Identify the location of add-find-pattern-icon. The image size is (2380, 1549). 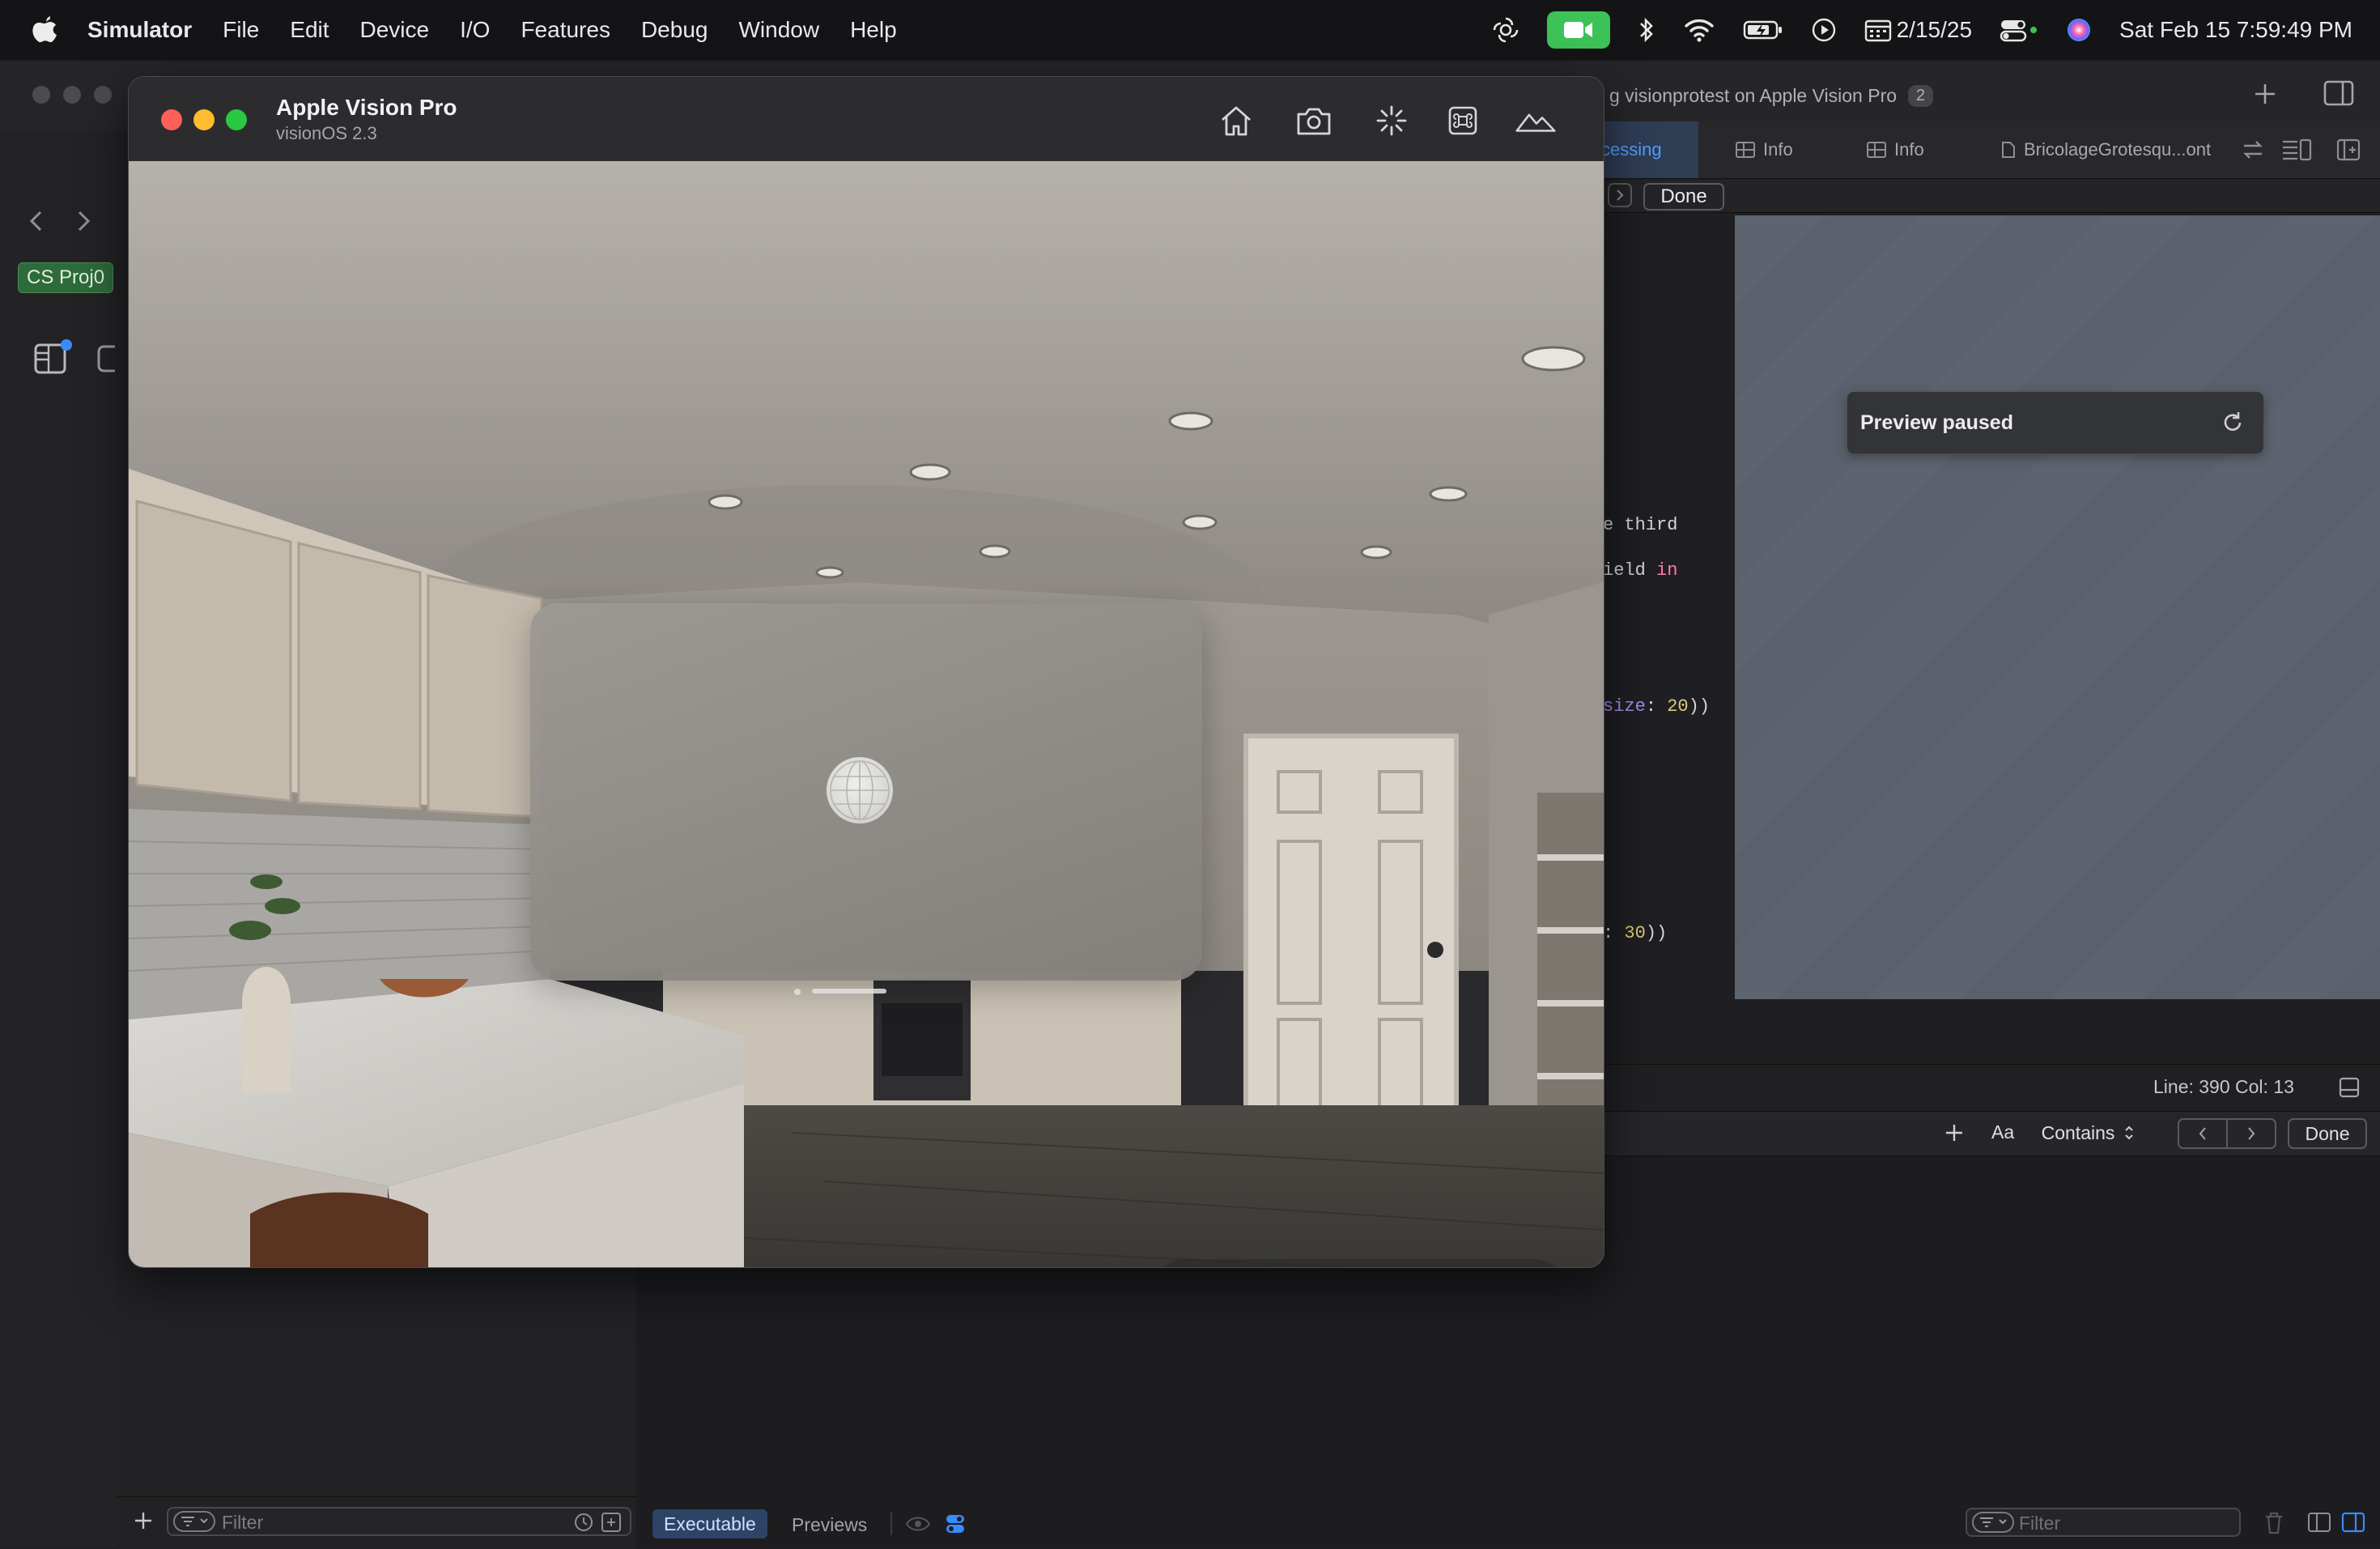
(1954, 1132).